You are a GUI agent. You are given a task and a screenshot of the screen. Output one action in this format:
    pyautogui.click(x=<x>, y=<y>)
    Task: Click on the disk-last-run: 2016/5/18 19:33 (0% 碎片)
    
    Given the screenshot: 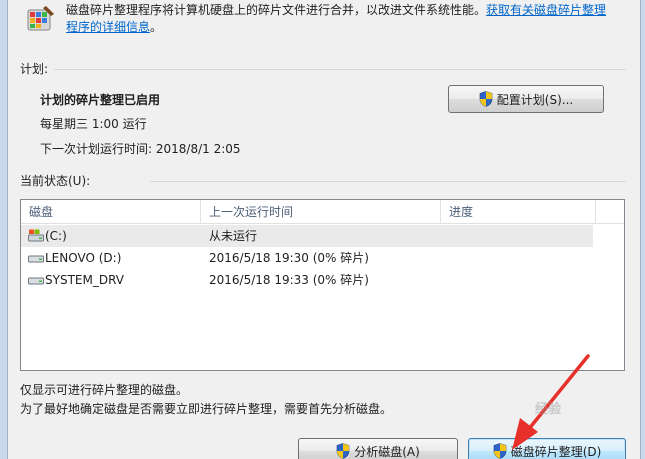 What is the action you would take?
    pyautogui.click(x=289, y=280)
    